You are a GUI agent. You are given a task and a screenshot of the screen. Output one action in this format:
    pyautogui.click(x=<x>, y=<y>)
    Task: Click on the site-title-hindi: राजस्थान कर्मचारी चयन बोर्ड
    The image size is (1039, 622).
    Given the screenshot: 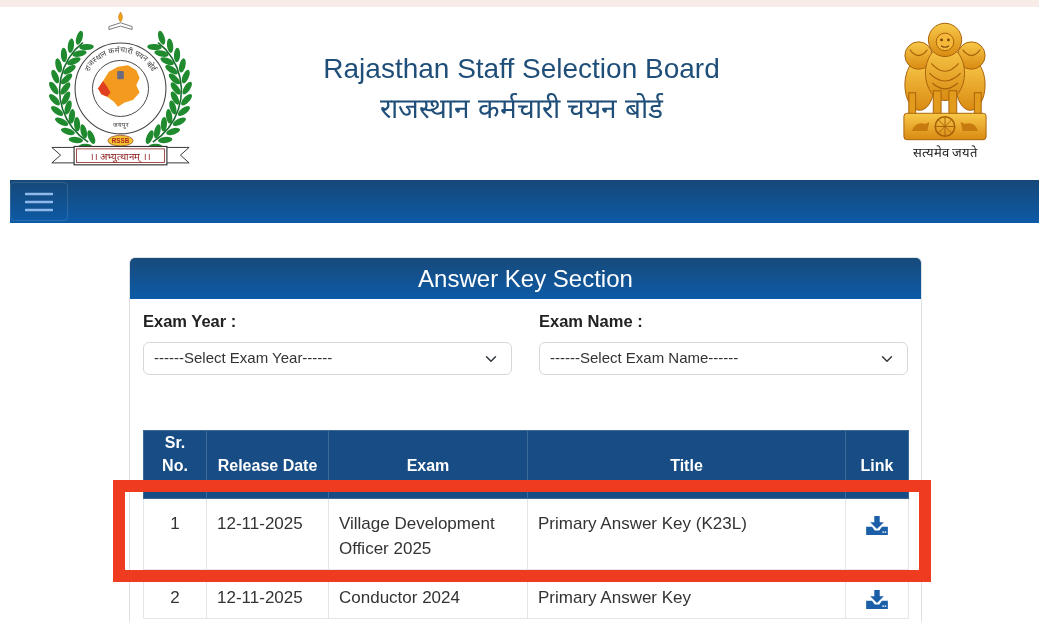 What is the action you would take?
    pyautogui.click(x=521, y=109)
    